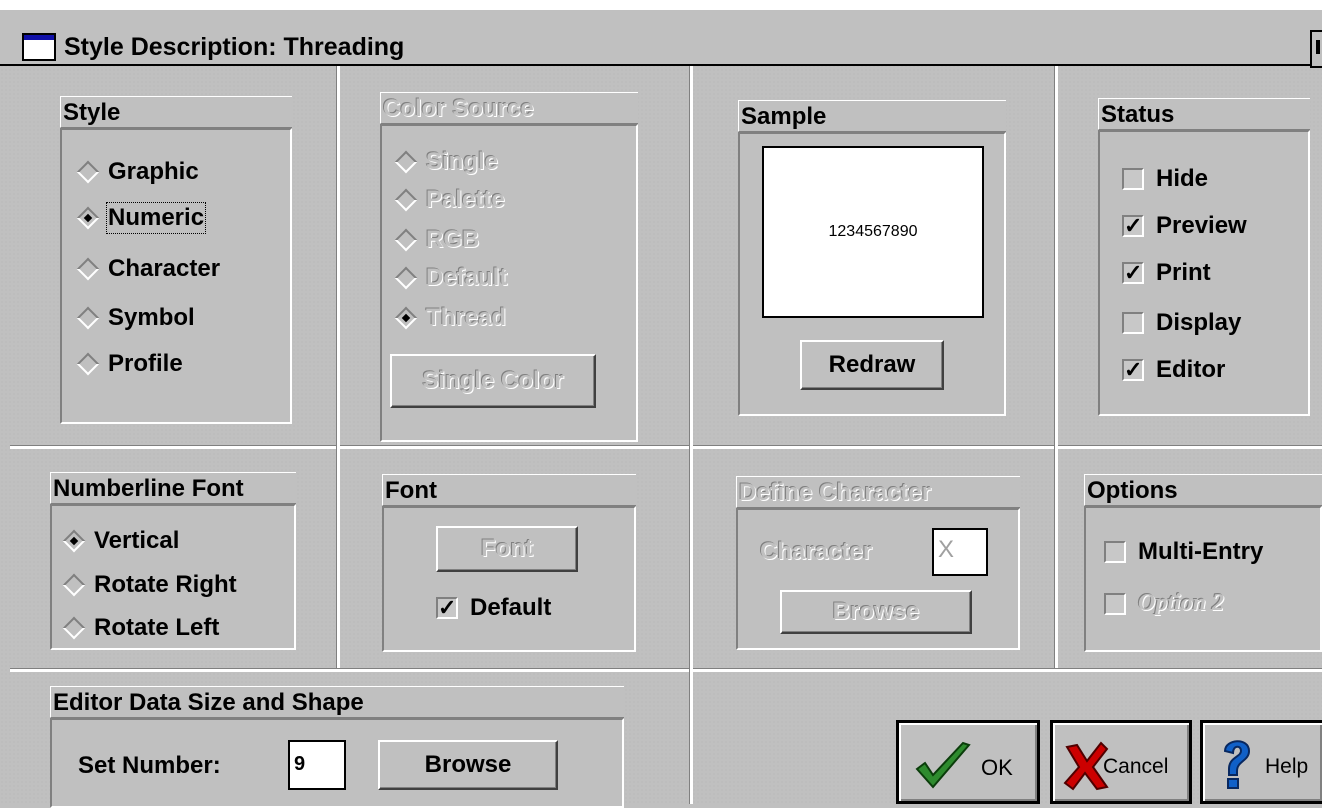 The image size is (1322, 808). What do you see at coordinates (120, 541) in the screenshot?
I see `numberline-option-vertical: Vertical` at bounding box center [120, 541].